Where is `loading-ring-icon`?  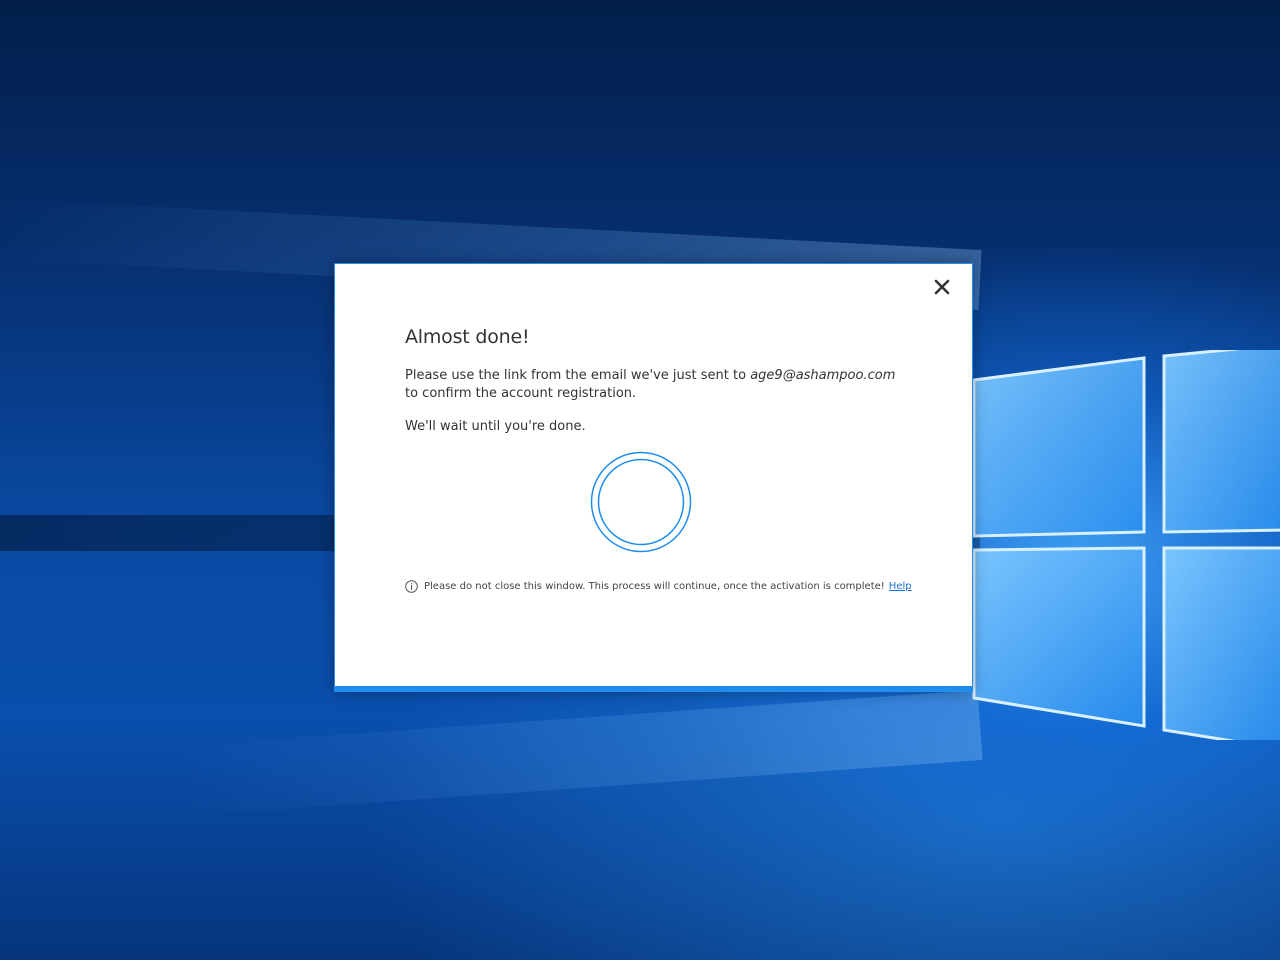 loading-ring-icon is located at coordinates (641, 502).